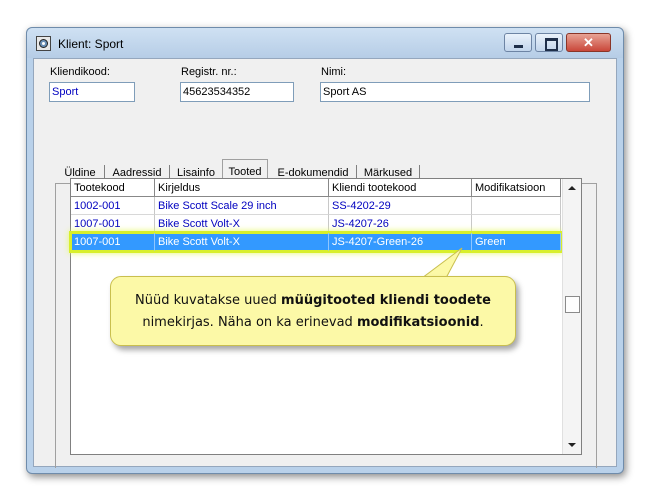  Describe the element at coordinates (80, 72) in the screenshot. I see `kliendikood-label: Kliendikood:` at that location.